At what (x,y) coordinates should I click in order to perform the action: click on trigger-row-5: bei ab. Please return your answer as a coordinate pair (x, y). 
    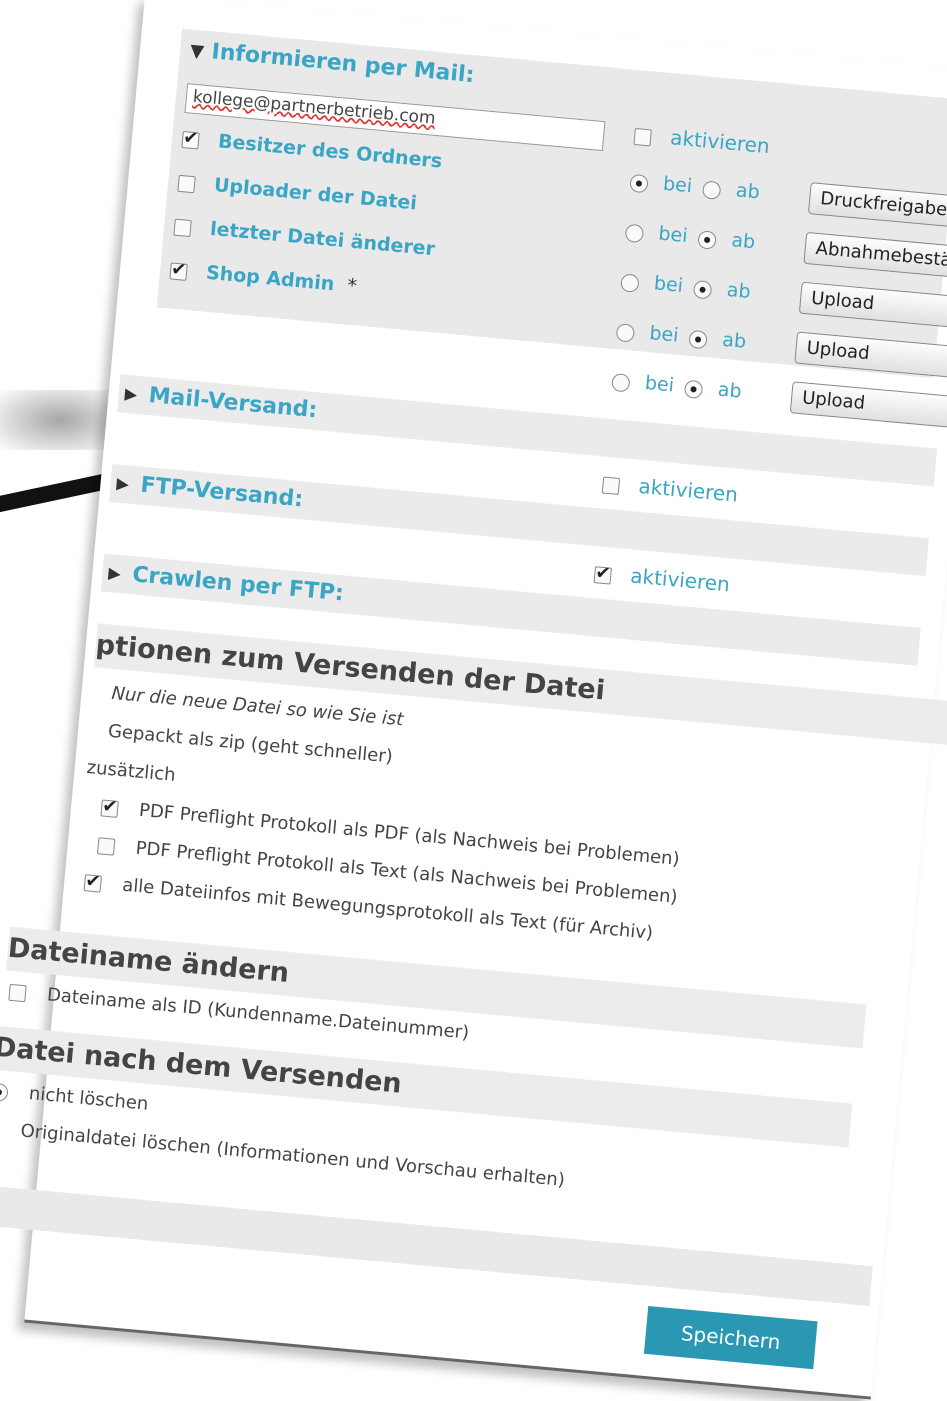
    Looking at the image, I should click on (676, 386).